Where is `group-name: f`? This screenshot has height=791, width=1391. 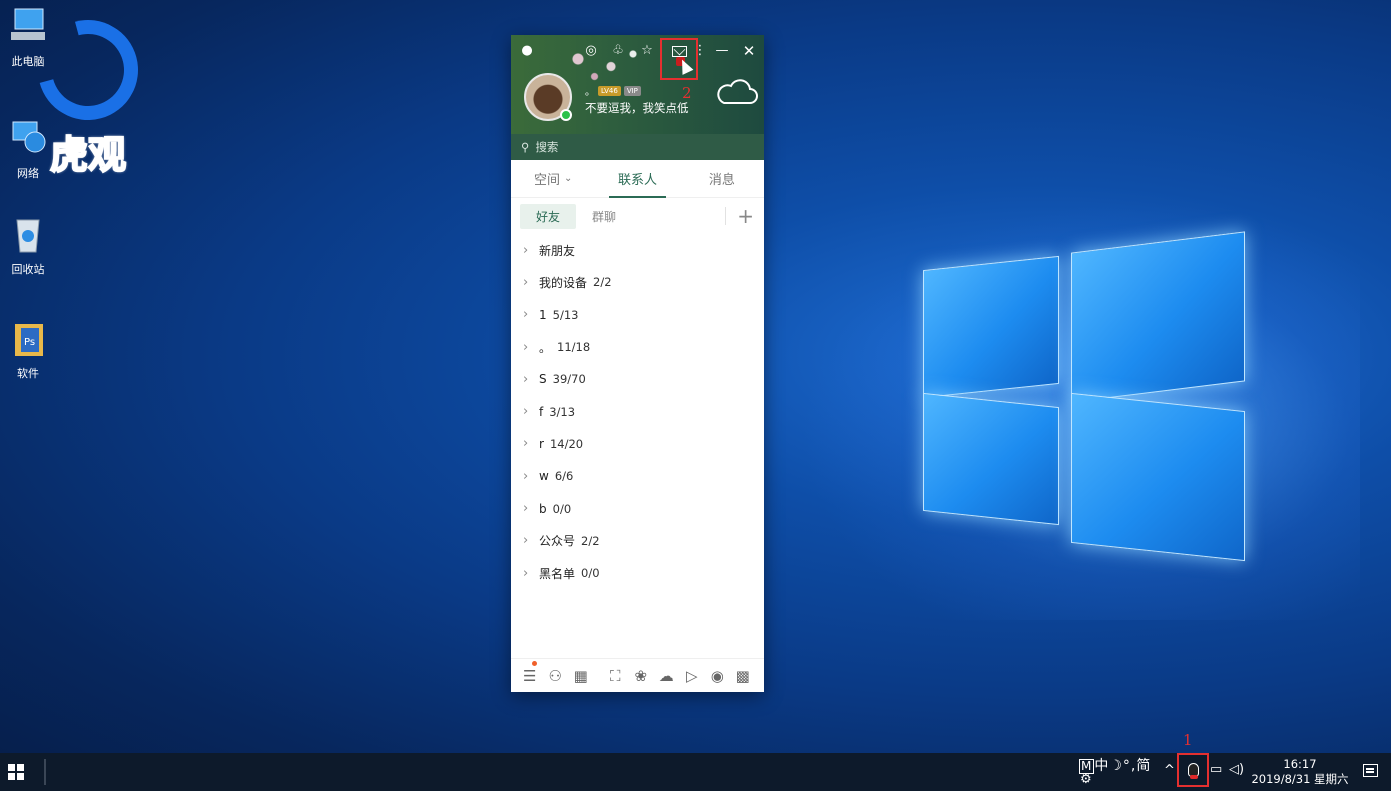
group-name: f is located at coordinates (541, 411).